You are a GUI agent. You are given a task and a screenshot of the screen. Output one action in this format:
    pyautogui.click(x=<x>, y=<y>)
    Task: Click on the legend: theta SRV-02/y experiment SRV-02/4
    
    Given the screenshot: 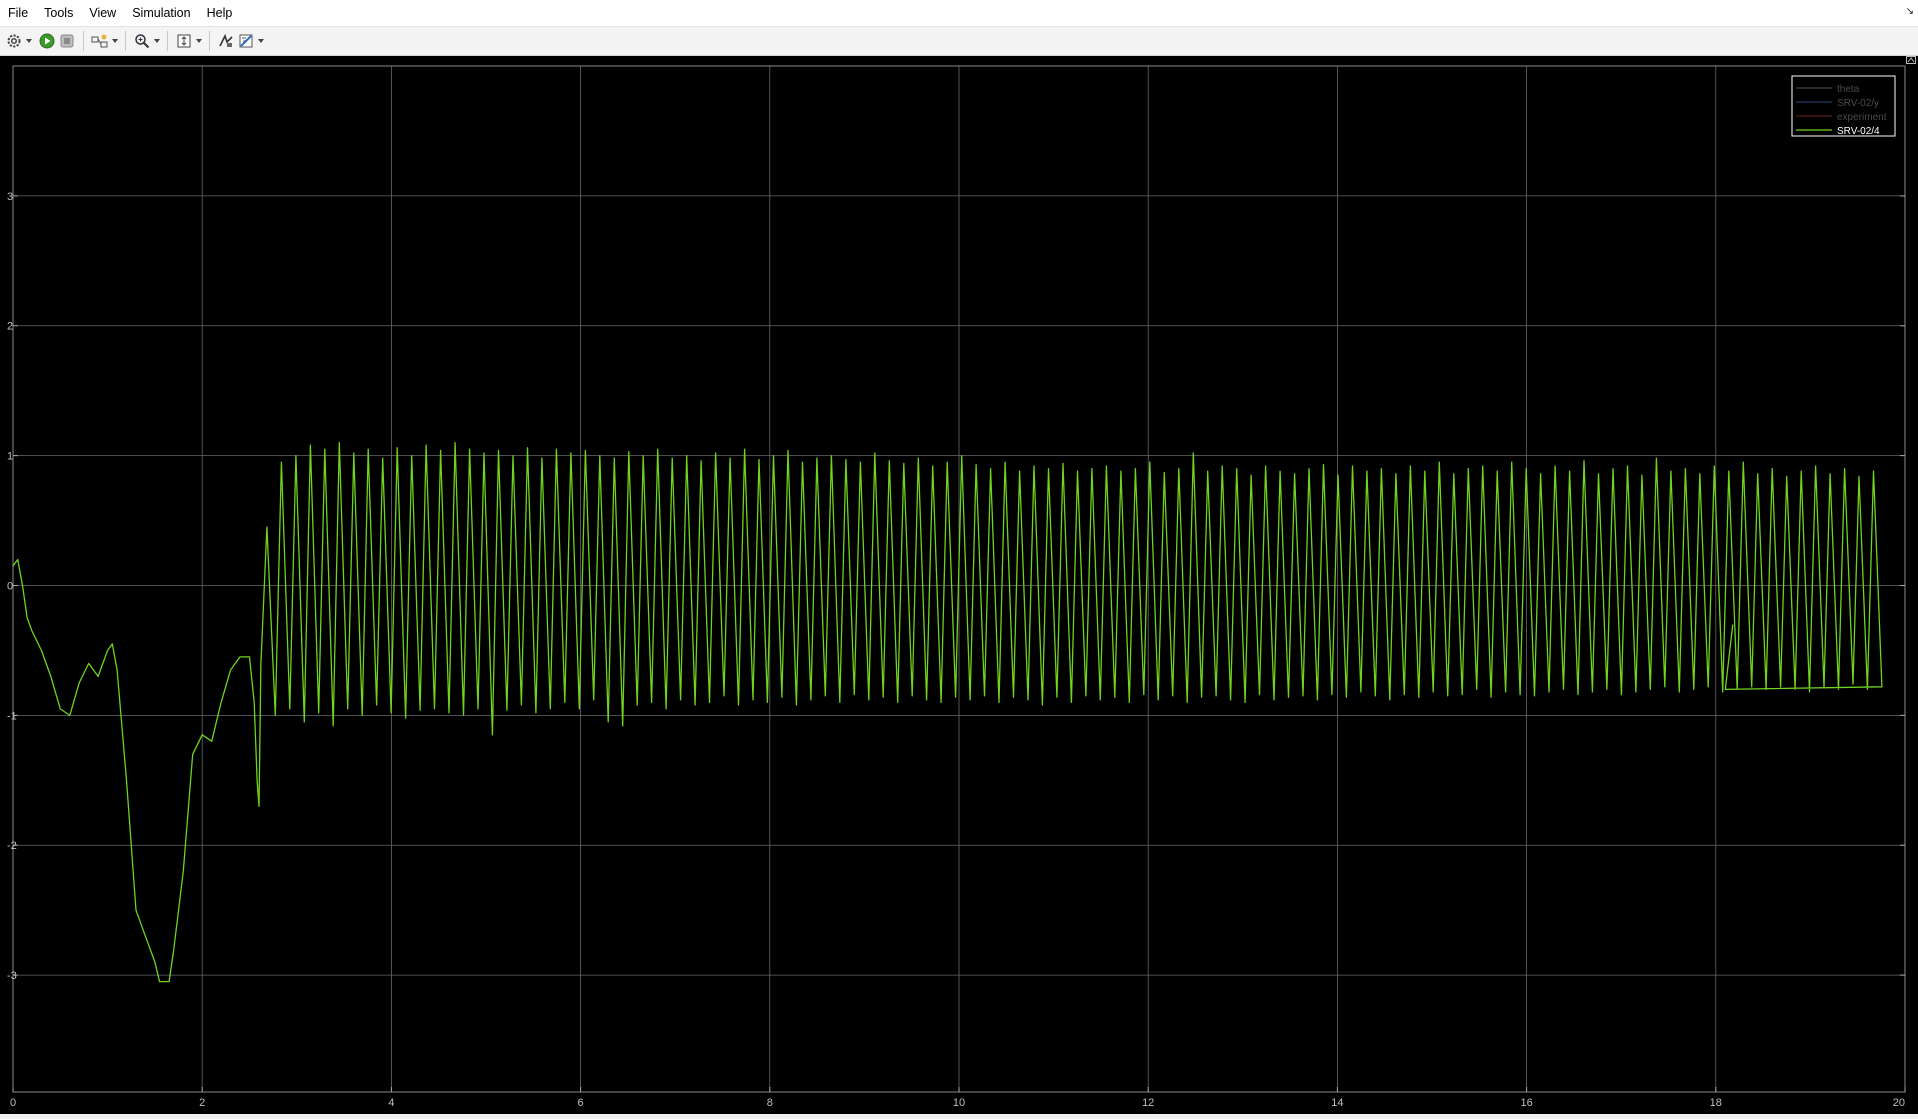 What is the action you would take?
    pyautogui.click(x=1843, y=106)
    